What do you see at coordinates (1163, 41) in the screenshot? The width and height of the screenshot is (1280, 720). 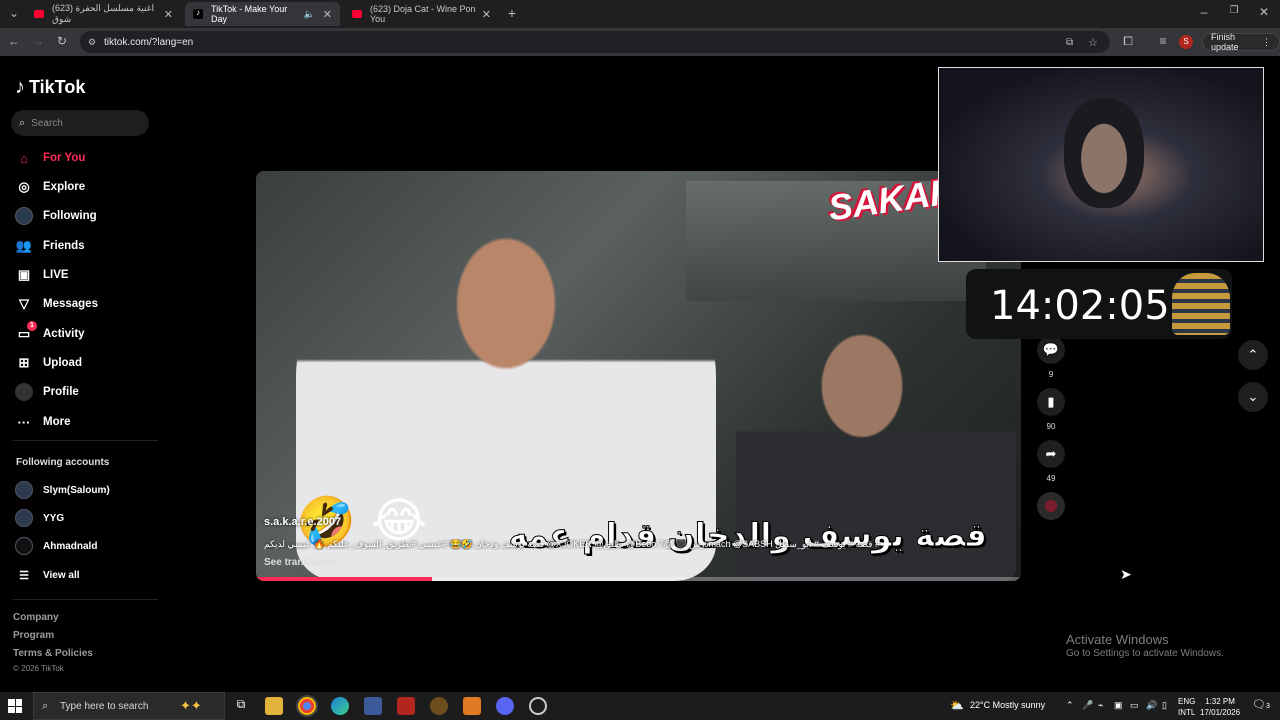 I see `media-controls-icon: ≡` at bounding box center [1163, 41].